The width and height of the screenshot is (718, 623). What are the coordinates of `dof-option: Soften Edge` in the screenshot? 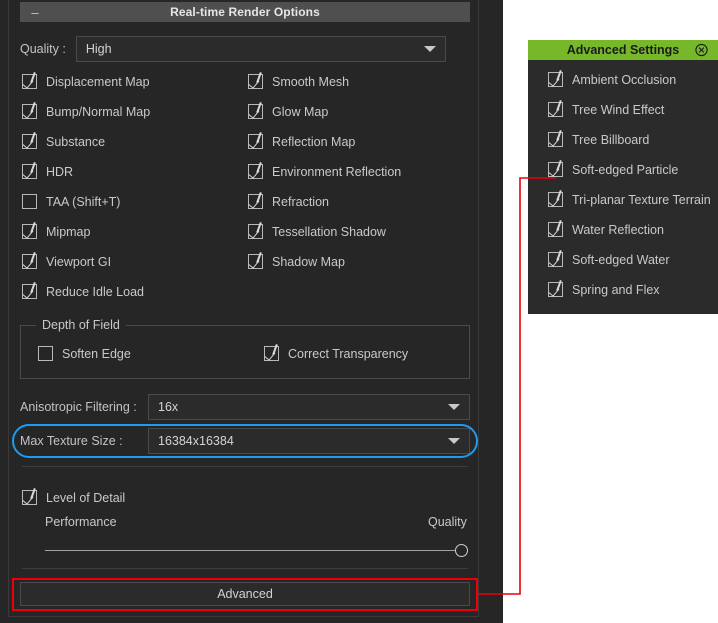 It's located at (151, 353).